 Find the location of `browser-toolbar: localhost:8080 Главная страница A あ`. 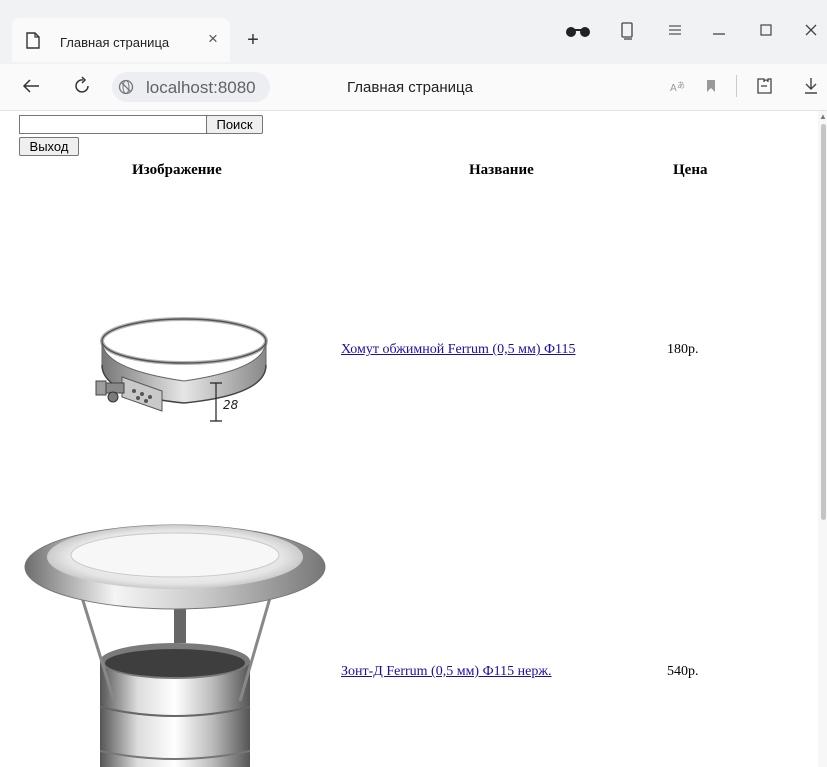

browser-toolbar: localhost:8080 Главная страница A あ is located at coordinates (413, 87).